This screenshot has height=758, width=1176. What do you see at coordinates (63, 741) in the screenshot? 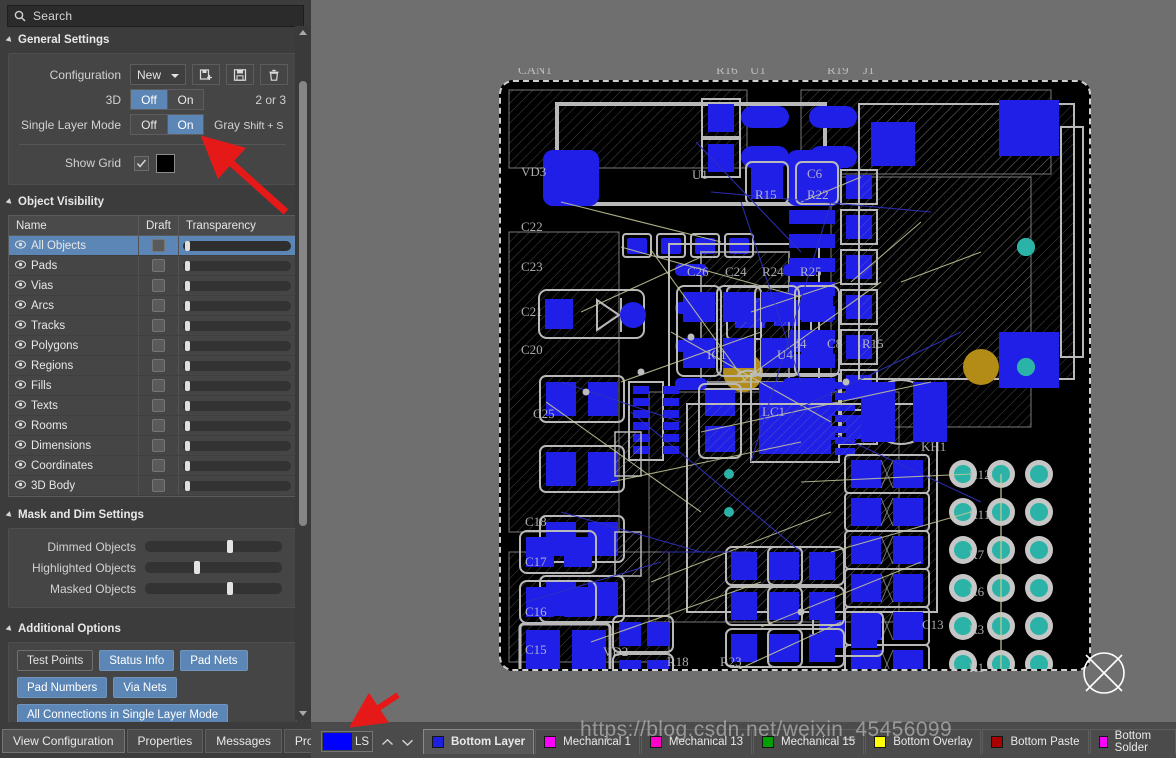
I see `panel-tab-view-configuration: View Configuration` at bounding box center [63, 741].